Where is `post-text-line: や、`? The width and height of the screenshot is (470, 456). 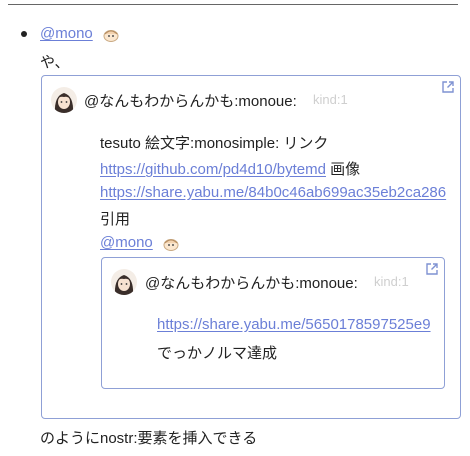 post-text-line: や、 is located at coordinates (55, 62).